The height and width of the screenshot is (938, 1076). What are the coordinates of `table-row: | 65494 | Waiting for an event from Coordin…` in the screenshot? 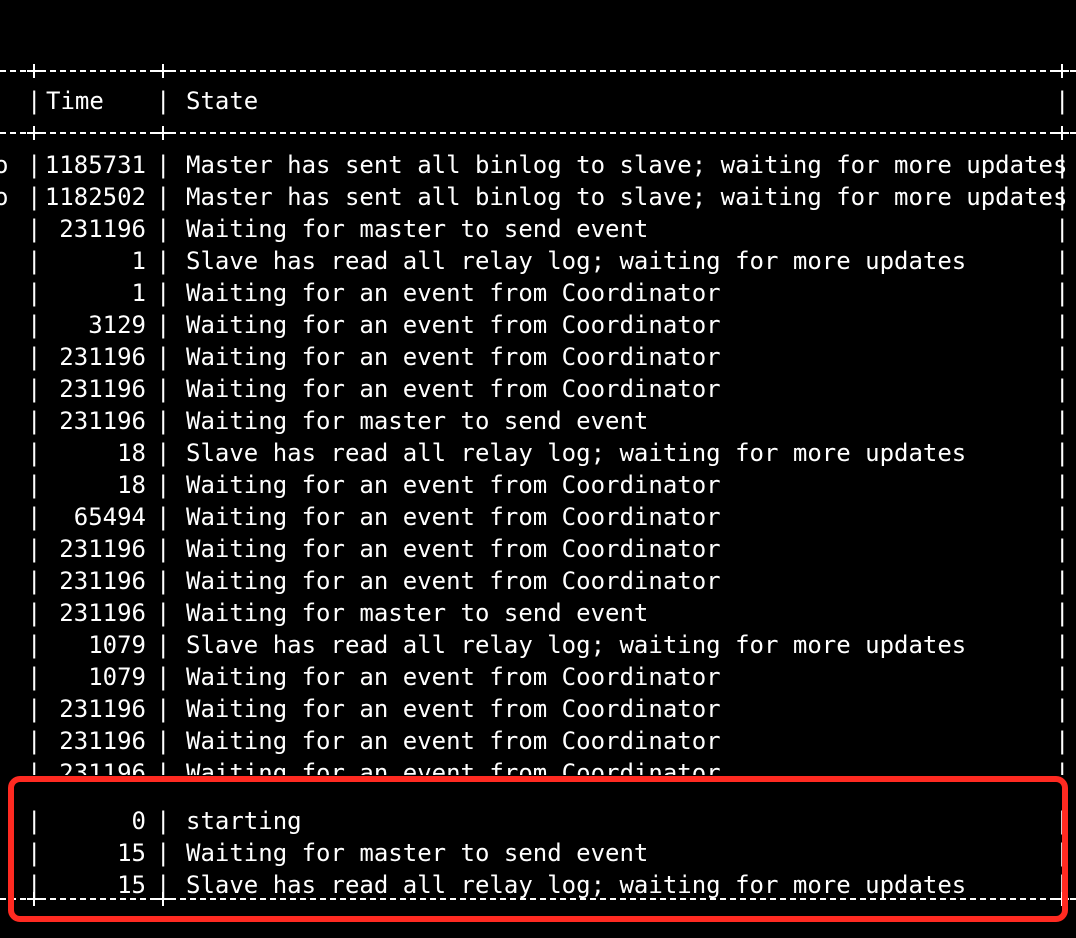 It's located at (538, 517).